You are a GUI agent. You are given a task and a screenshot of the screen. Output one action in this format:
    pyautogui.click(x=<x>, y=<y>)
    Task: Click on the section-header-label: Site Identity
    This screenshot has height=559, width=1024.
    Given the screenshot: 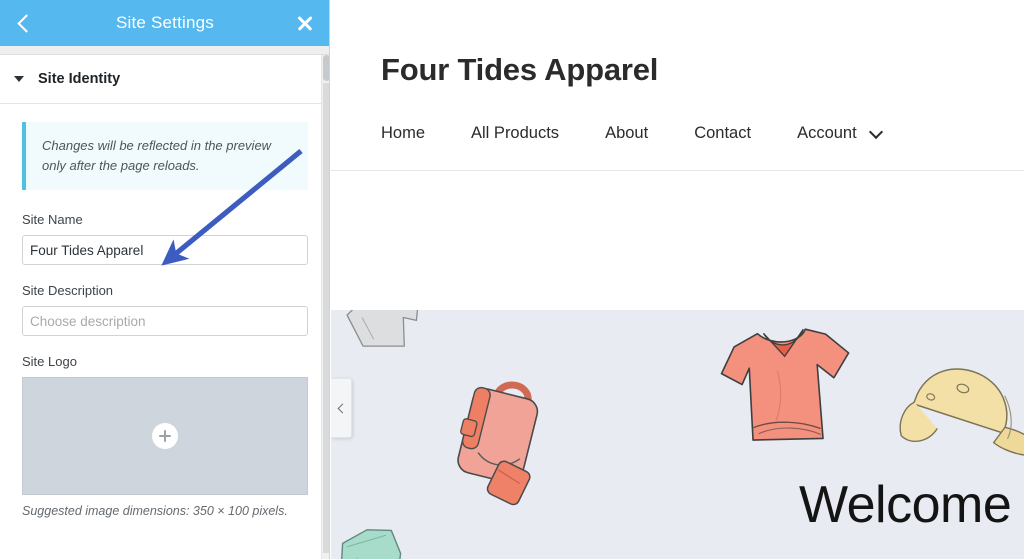 What is the action you would take?
    pyautogui.click(x=79, y=79)
    